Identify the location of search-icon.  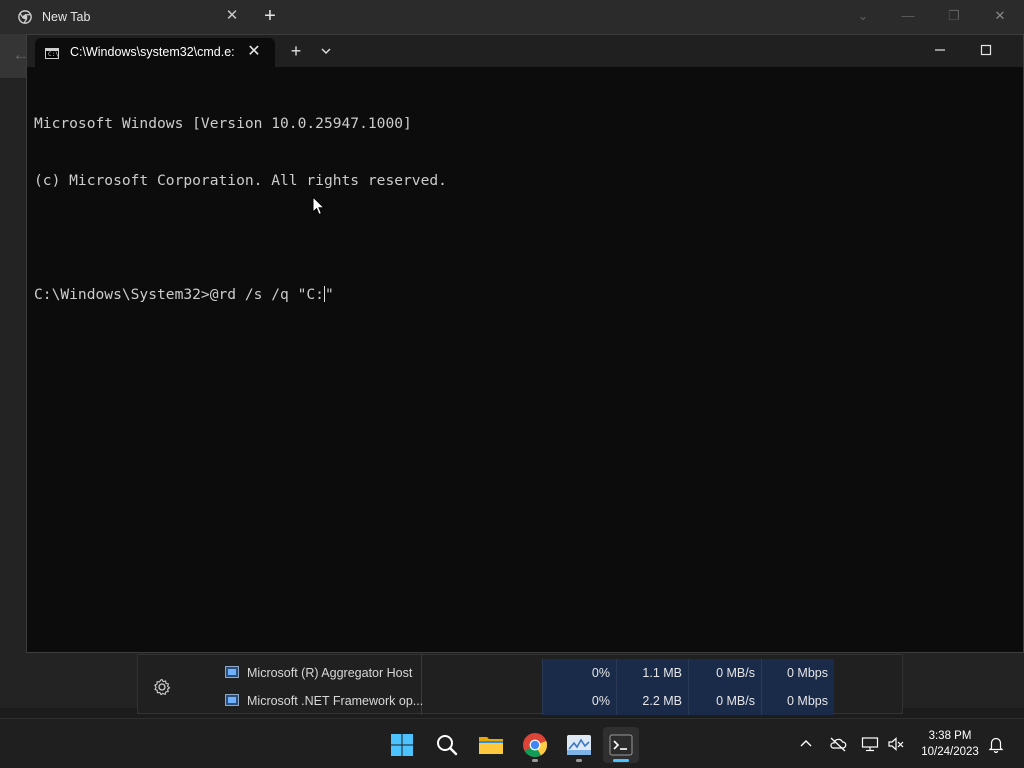
(447, 745).